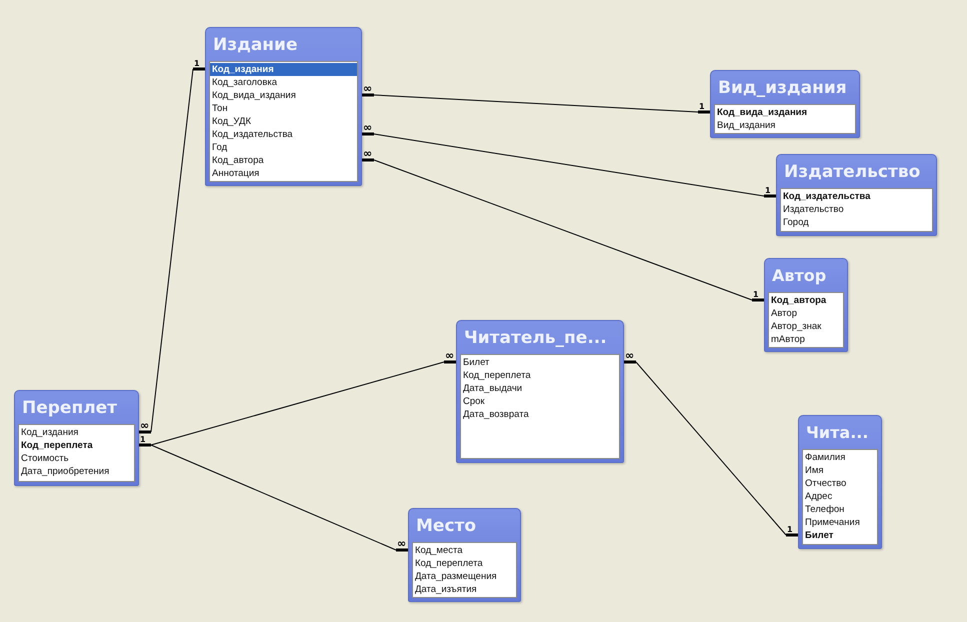  What do you see at coordinates (840, 509) in the screenshot?
I see `field-item: Телефон` at bounding box center [840, 509].